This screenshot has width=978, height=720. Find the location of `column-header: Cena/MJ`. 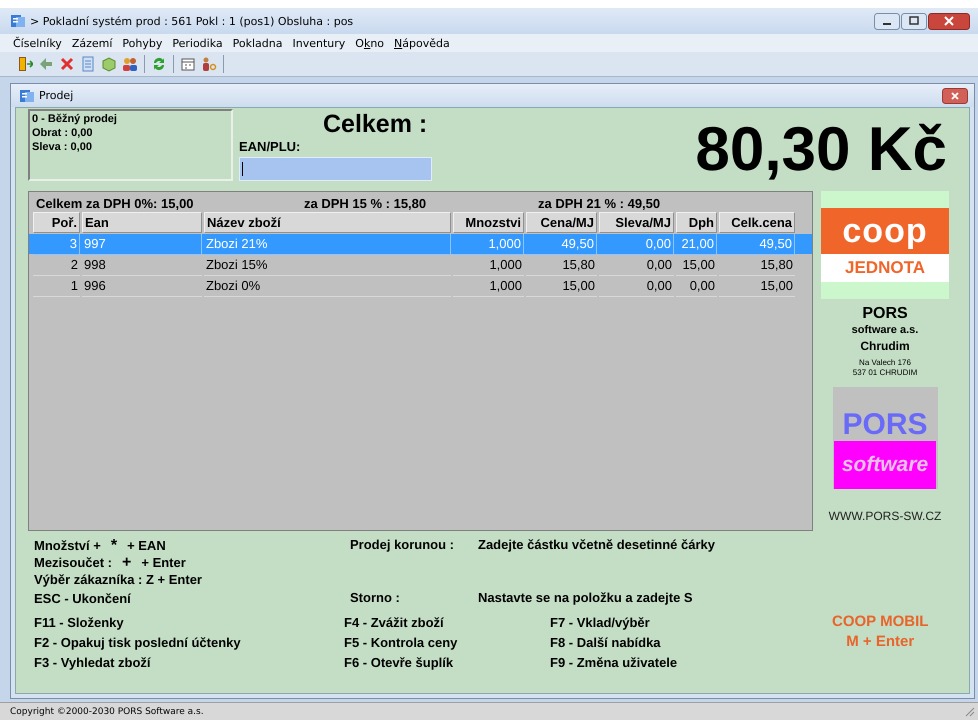

column-header: Cena/MJ is located at coordinates (561, 222).